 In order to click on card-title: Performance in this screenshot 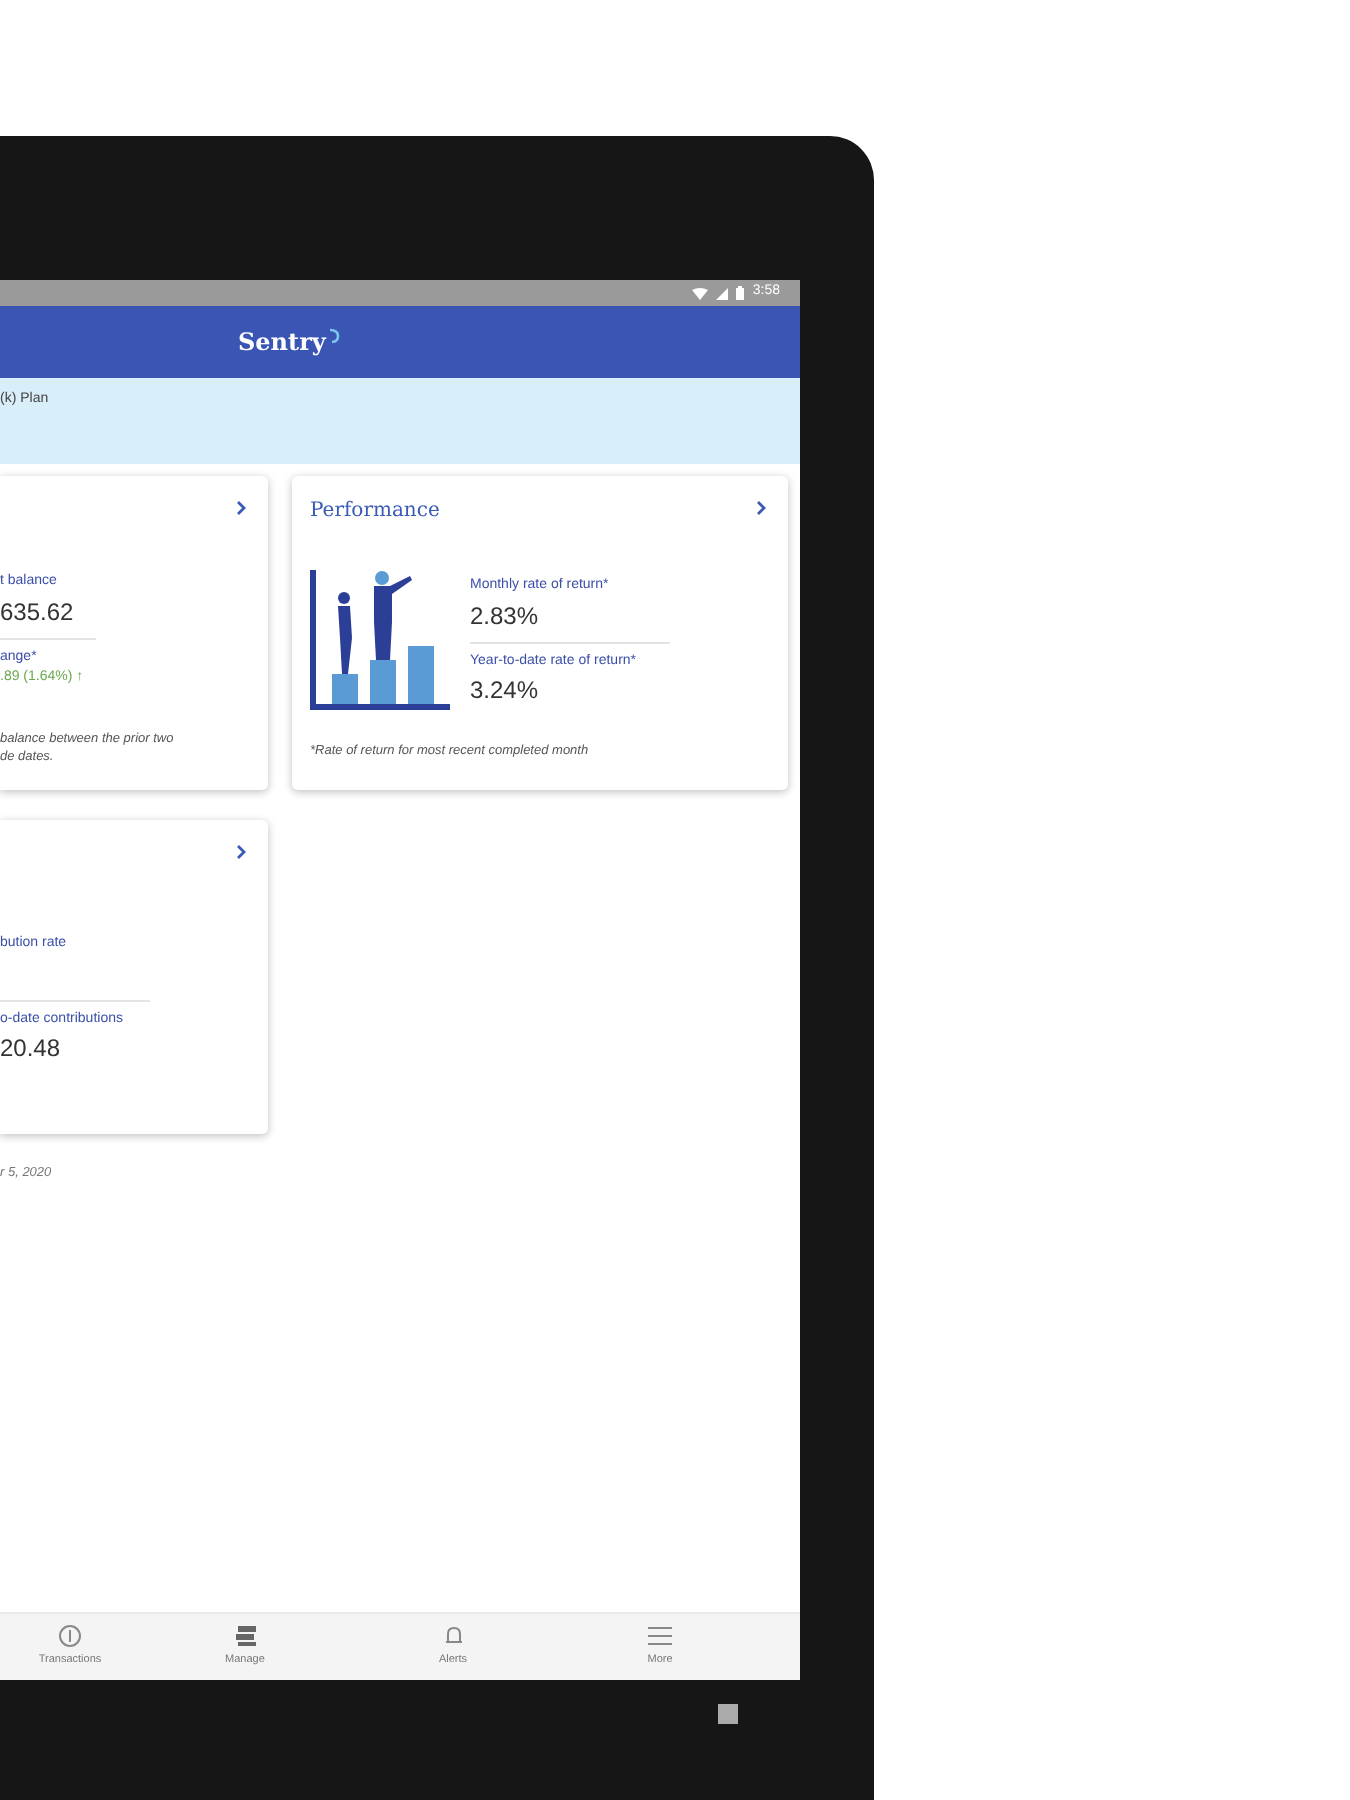, I will do `click(375, 512)`.